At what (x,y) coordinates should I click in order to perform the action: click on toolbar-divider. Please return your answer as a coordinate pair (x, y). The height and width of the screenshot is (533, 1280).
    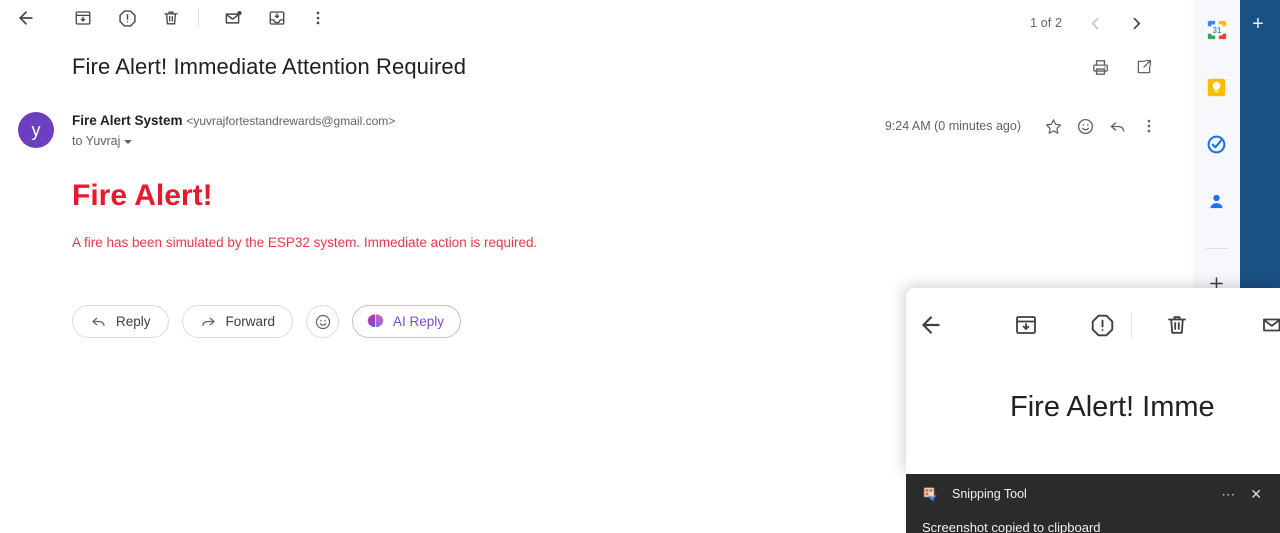
    Looking at the image, I should click on (198, 18).